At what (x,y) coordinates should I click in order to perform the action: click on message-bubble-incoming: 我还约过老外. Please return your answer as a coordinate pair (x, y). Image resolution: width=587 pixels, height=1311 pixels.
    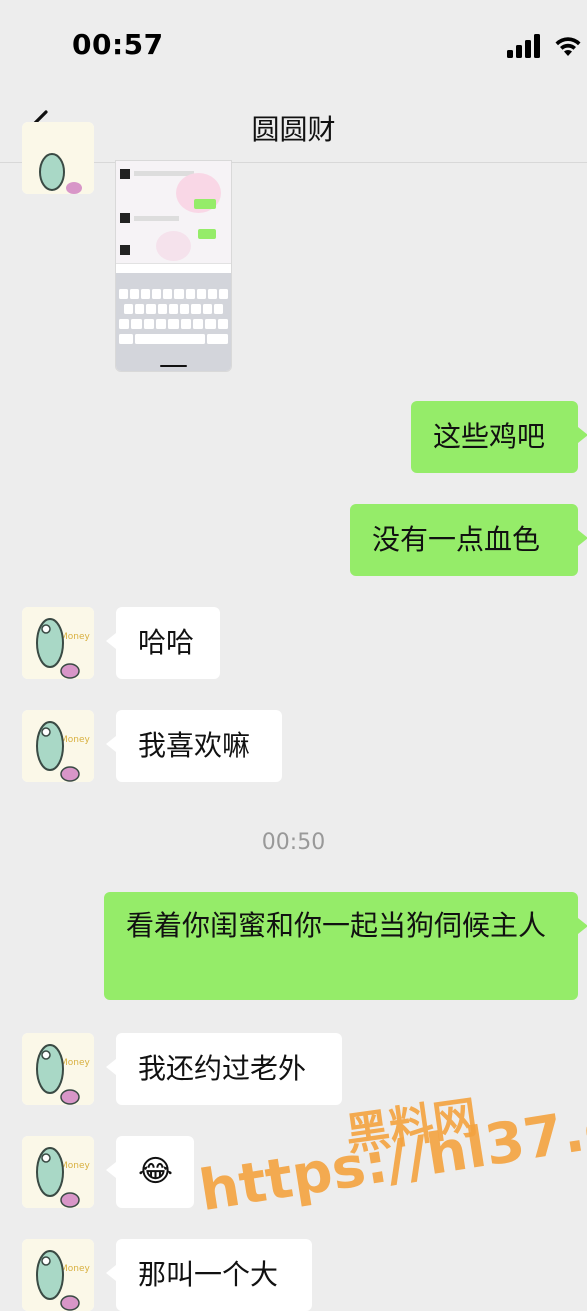
    Looking at the image, I should click on (224, 1069).